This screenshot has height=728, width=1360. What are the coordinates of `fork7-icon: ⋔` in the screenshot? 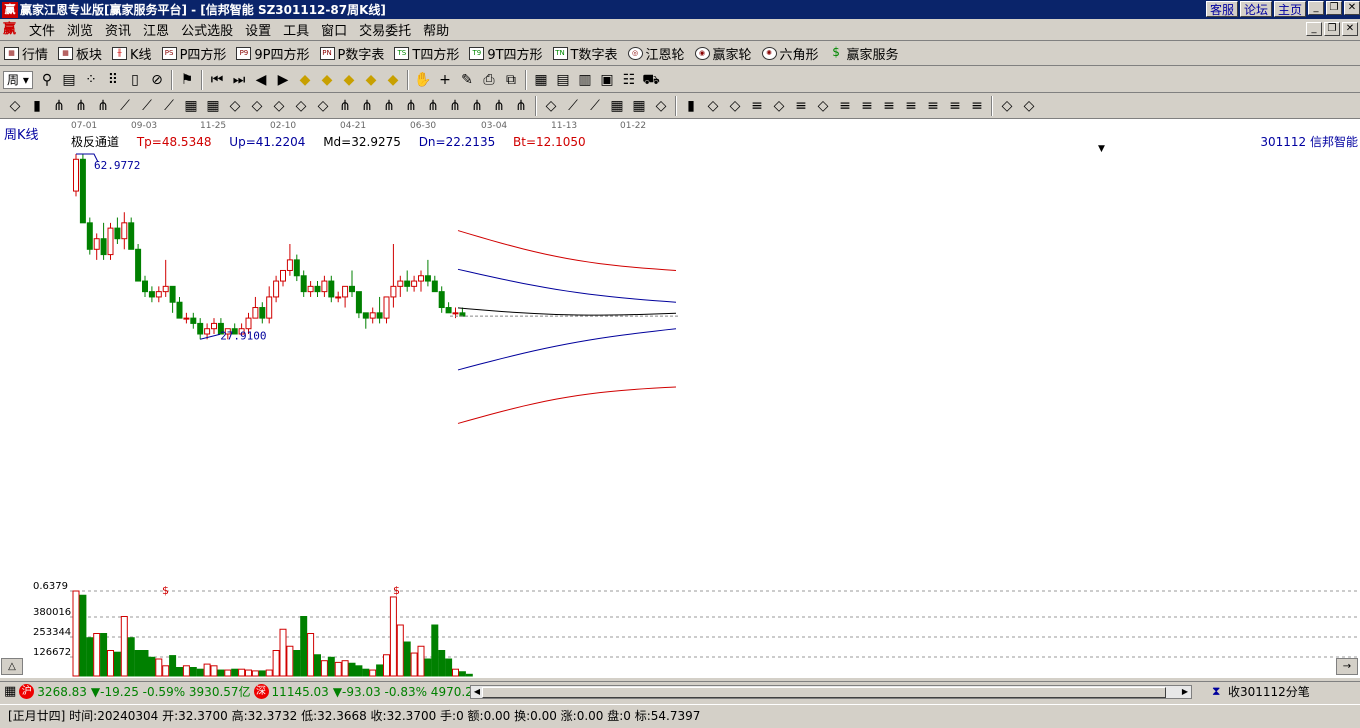 It's located at (411, 106).